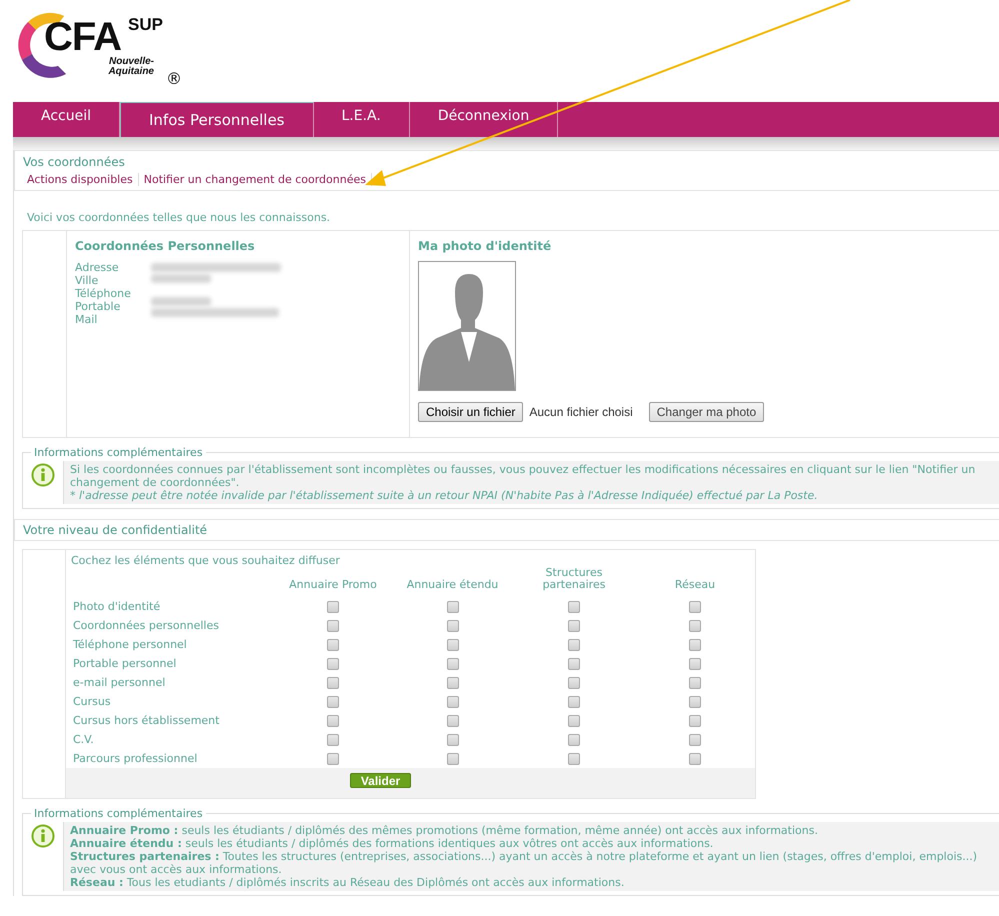 The width and height of the screenshot is (999, 916). What do you see at coordinates (485, 246) in the screenshot?
I see `column-title: Ma photo d'identité` at bounding box center [485, 246].